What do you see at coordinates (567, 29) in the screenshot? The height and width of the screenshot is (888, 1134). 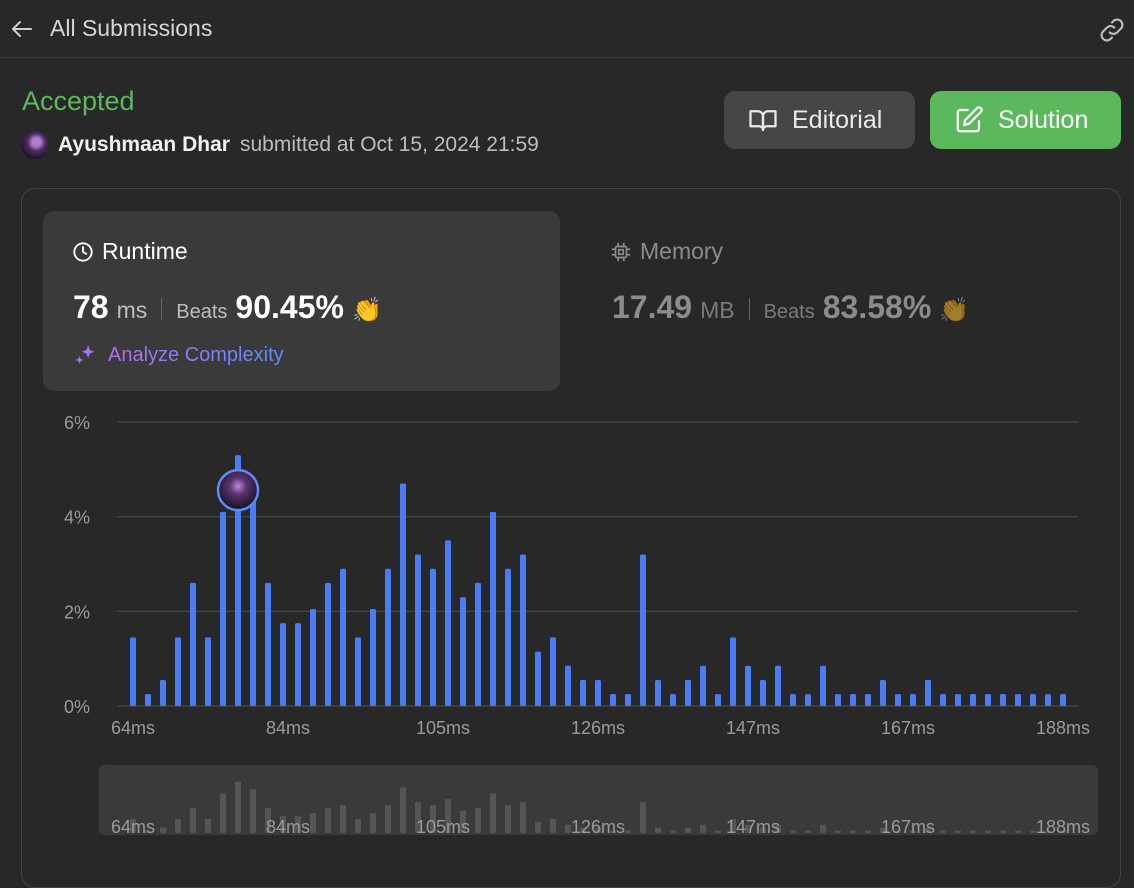 I see `top-bar: All Submissions` at bounding box center [567, 29].